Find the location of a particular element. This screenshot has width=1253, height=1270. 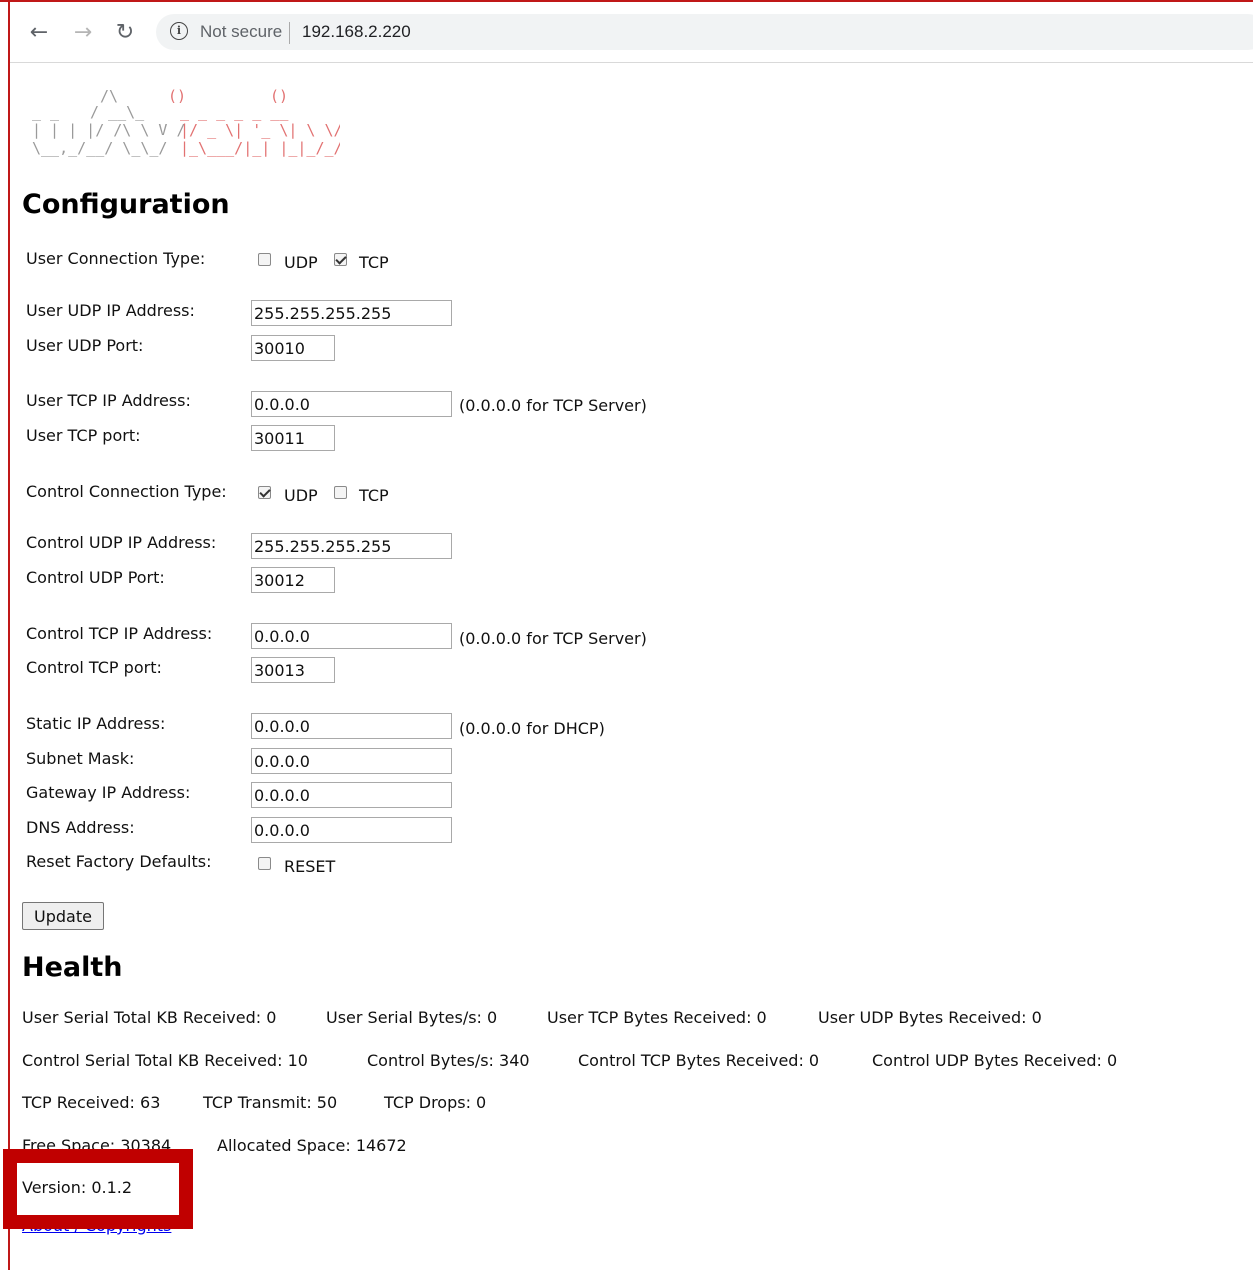

user-tcp-port-input is located at coordinates (293, 438).